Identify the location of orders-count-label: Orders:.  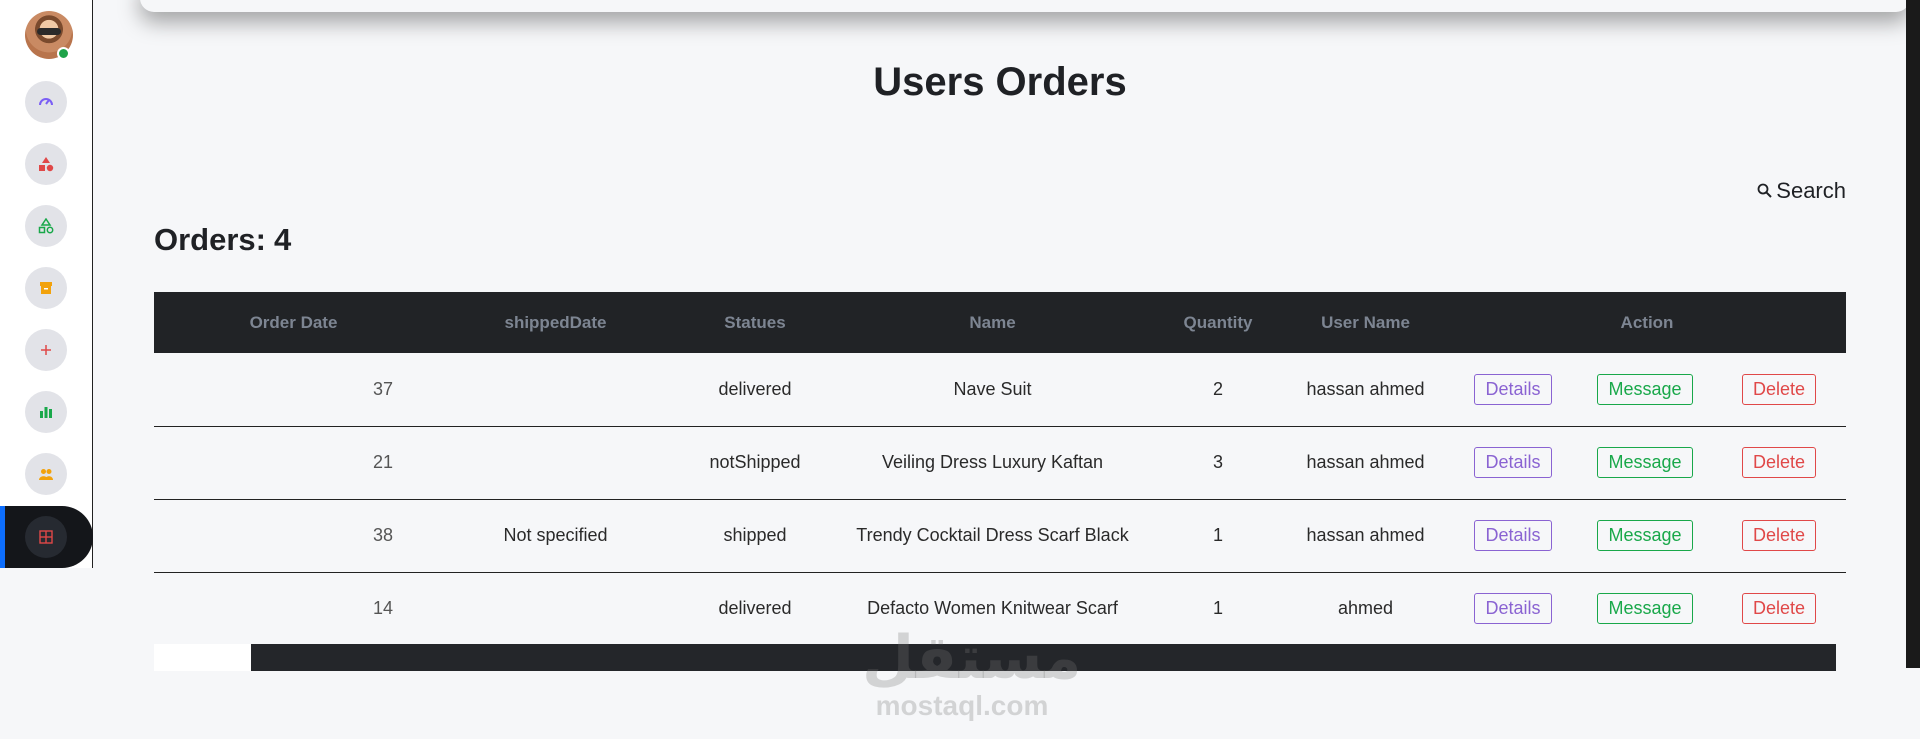
(210, 239).